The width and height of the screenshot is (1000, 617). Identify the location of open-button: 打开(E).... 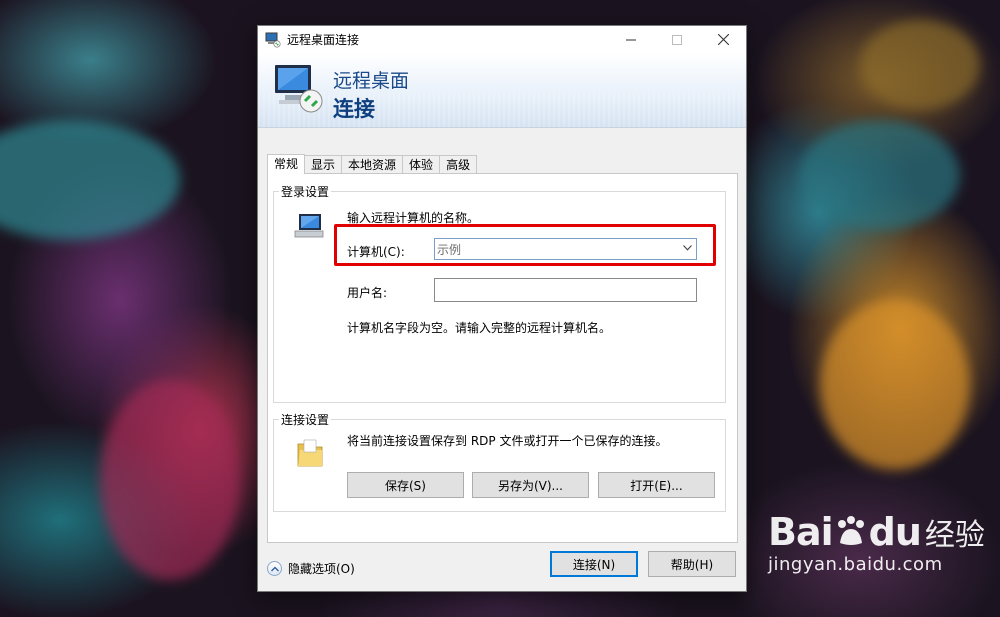
(656, 485).